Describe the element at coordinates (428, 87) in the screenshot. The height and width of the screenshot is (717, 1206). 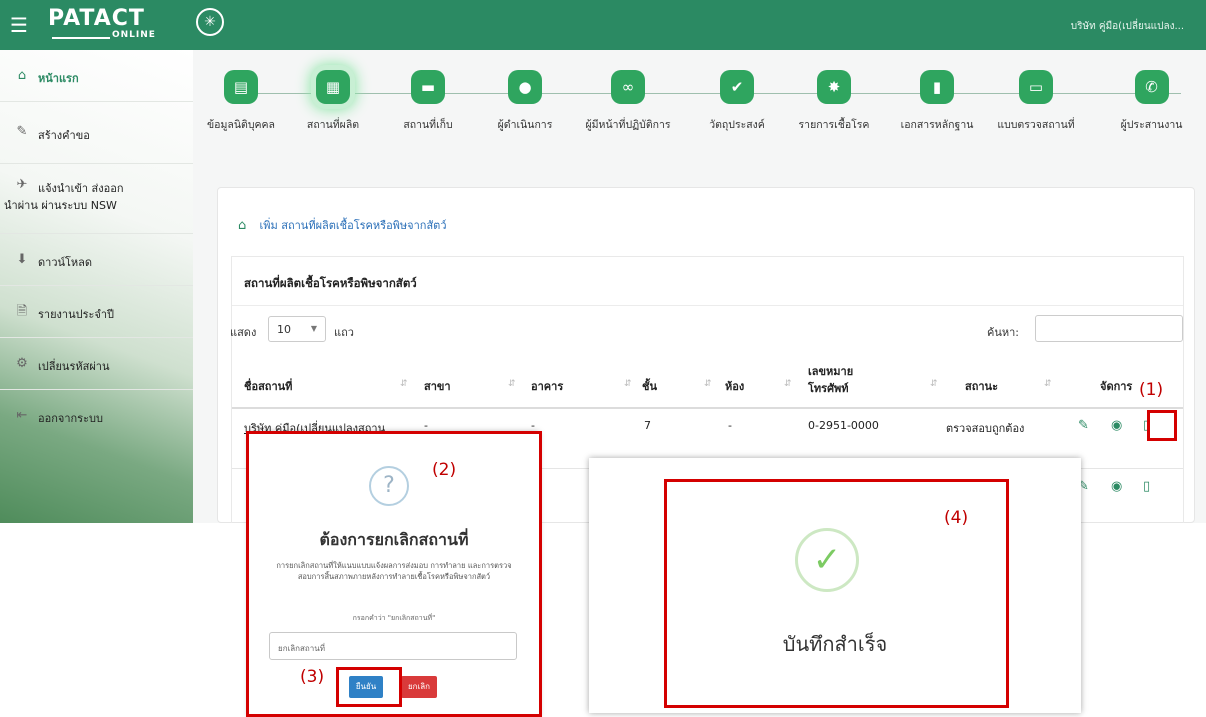
I see `archive-icon: ▬` at that location.